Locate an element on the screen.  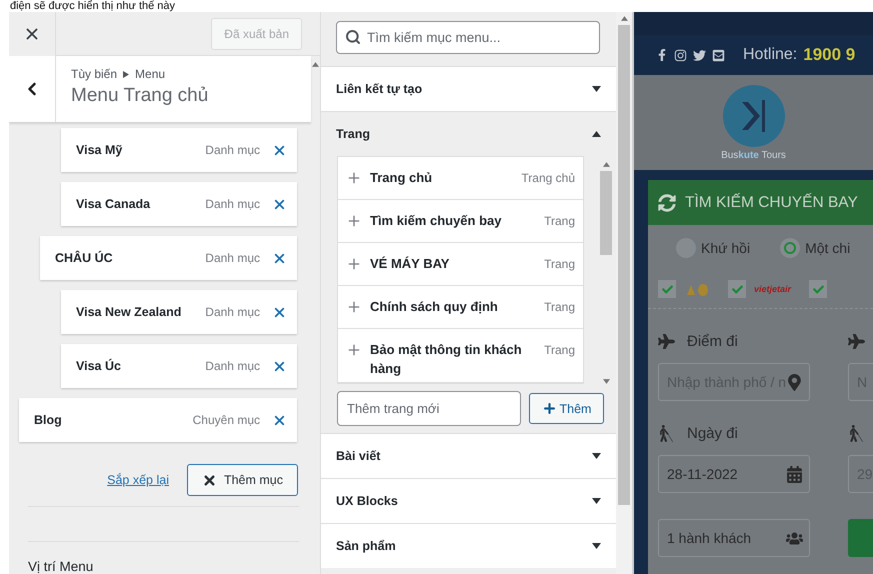
radio-icon is located at coordinates (790, 248).